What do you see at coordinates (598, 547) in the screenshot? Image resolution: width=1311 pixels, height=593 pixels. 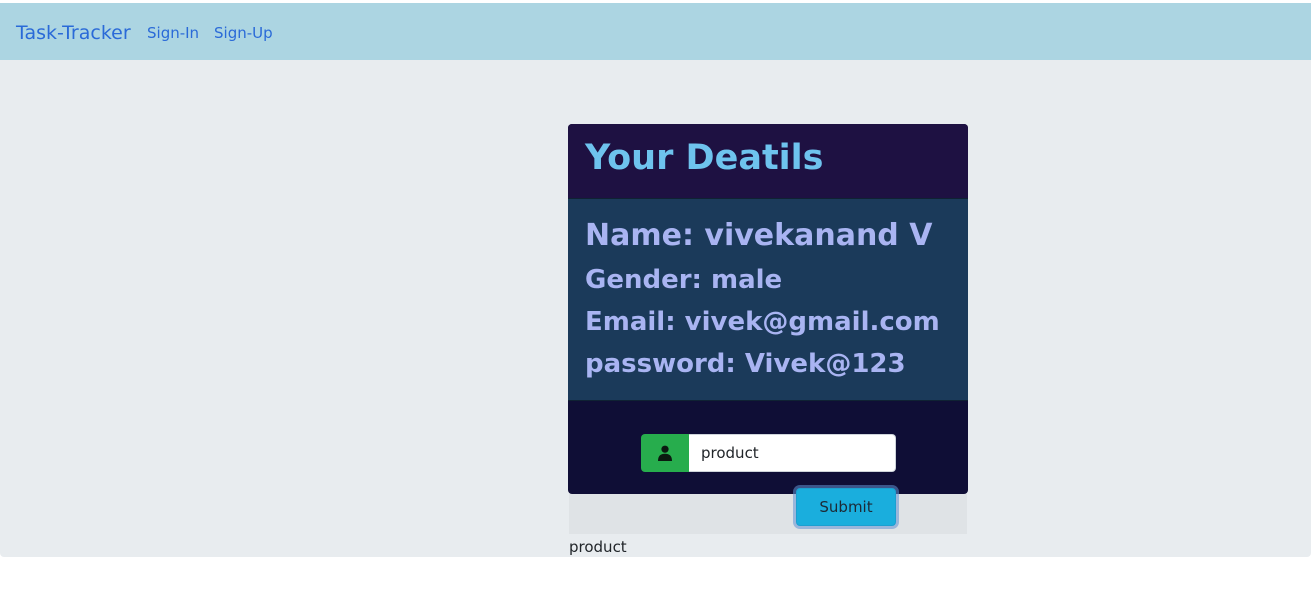 I see `output-text: product` at bounding box center [598, 547].